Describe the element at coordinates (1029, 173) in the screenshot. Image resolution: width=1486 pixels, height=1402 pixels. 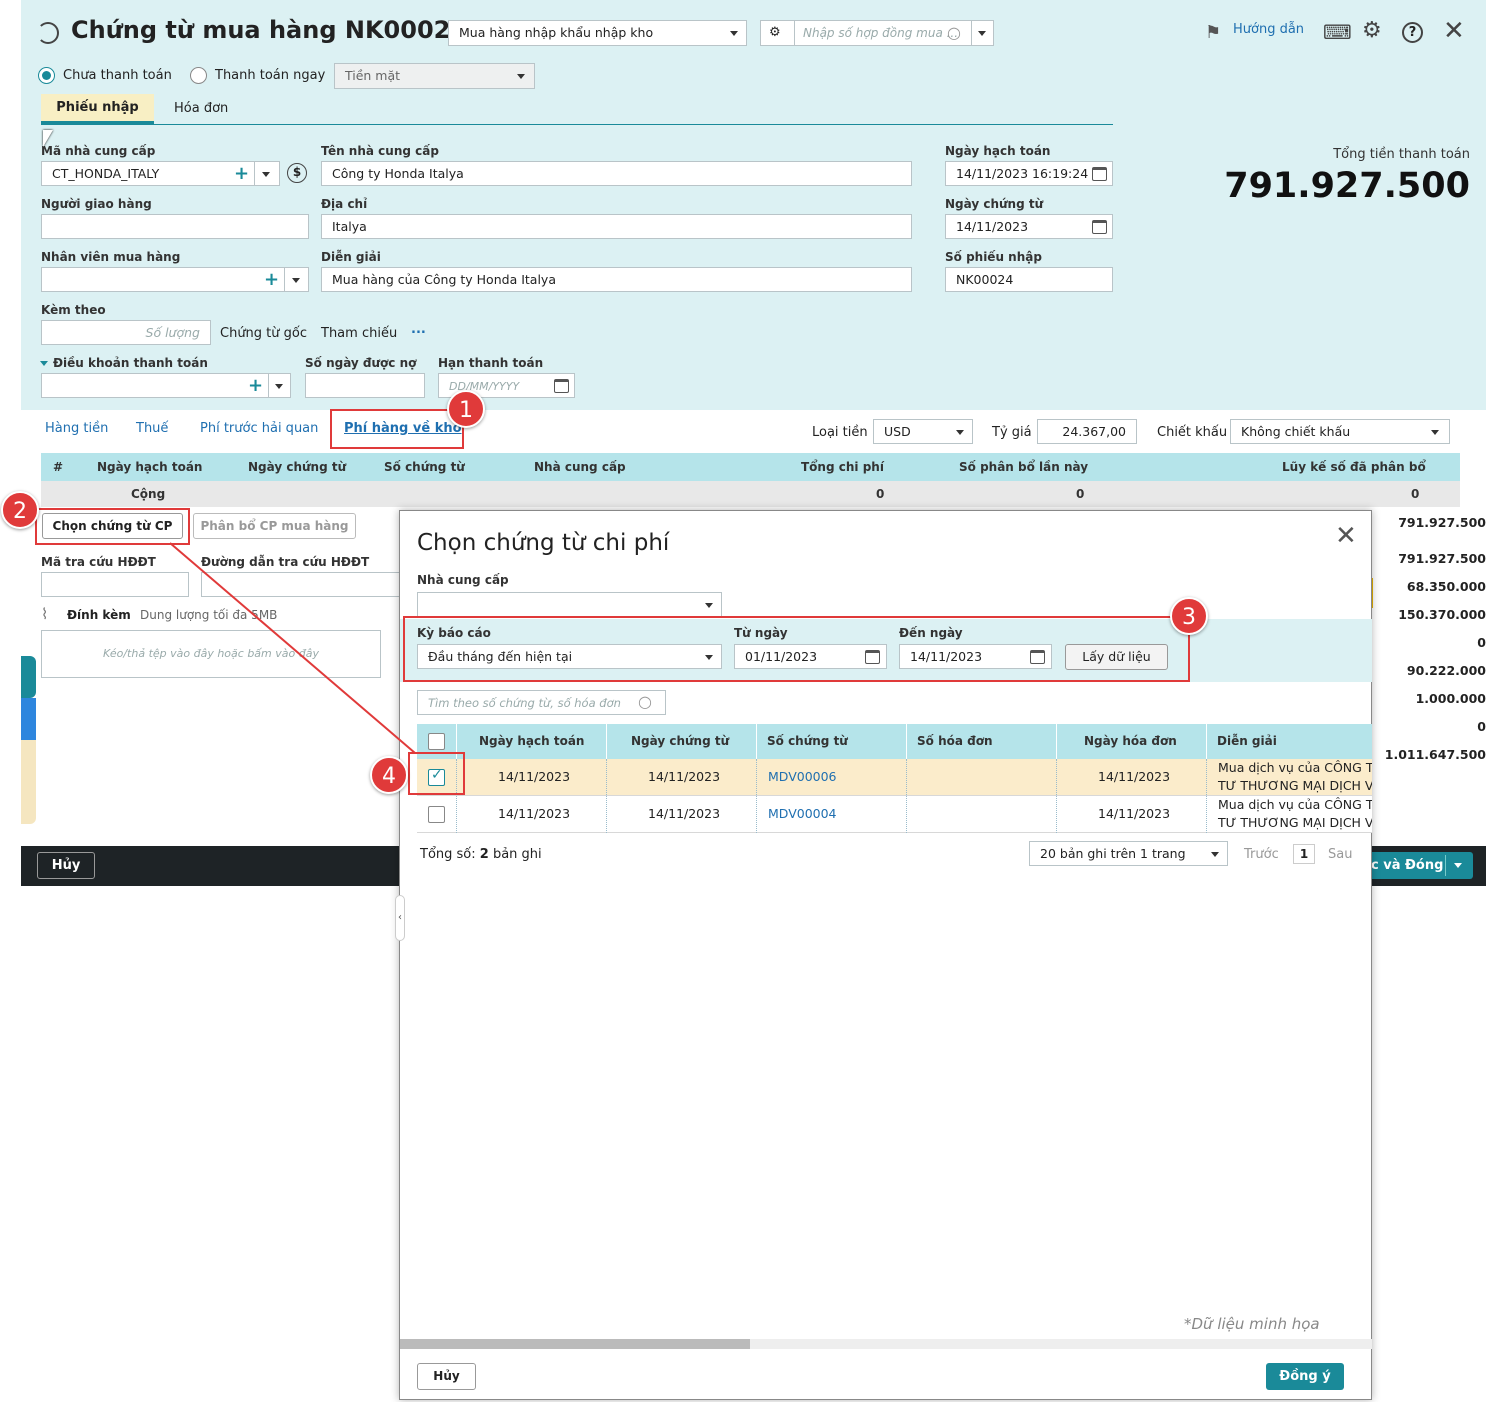
I see `posting-date-field: 14/11/2023 16:19:24` at that location.